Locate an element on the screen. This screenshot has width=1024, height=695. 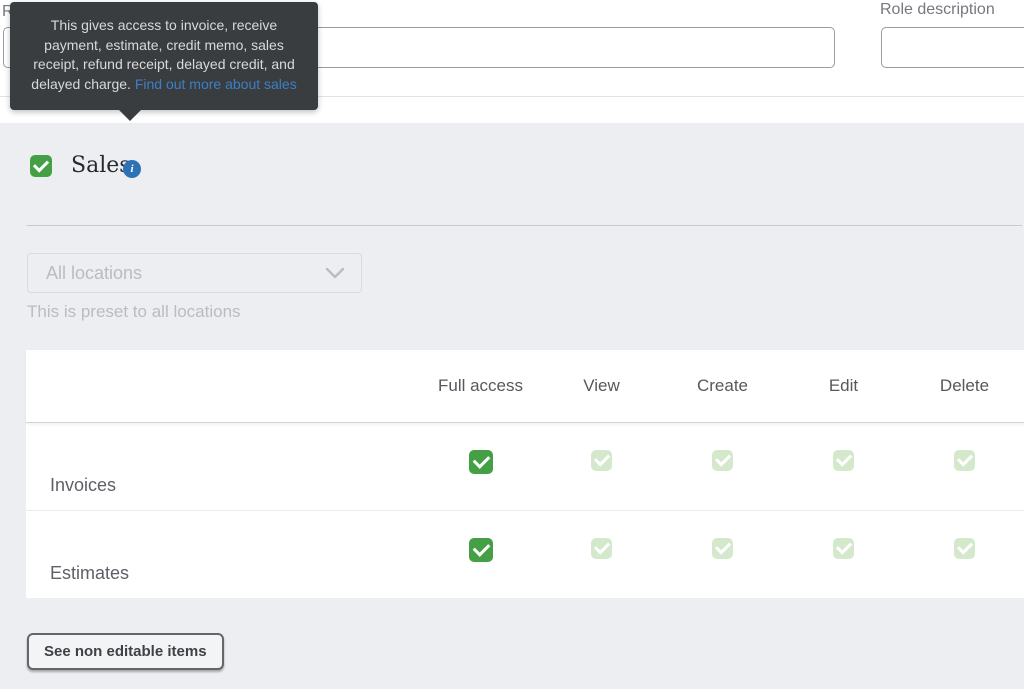
column-header-full-access: Full access is located at coordinates (480, 385).